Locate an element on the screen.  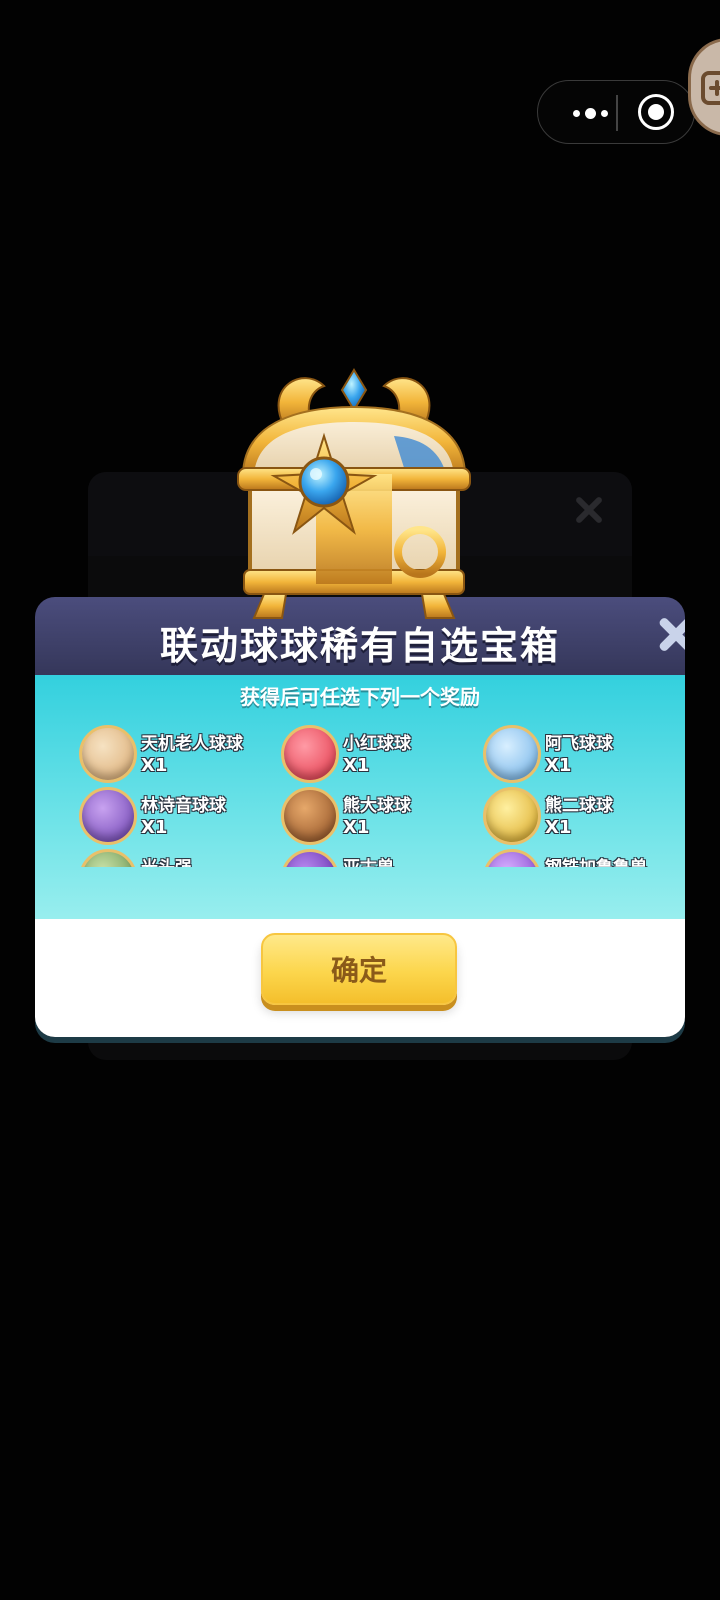
reward-name: 阿飞球球 is located at coordinates (579, 744).